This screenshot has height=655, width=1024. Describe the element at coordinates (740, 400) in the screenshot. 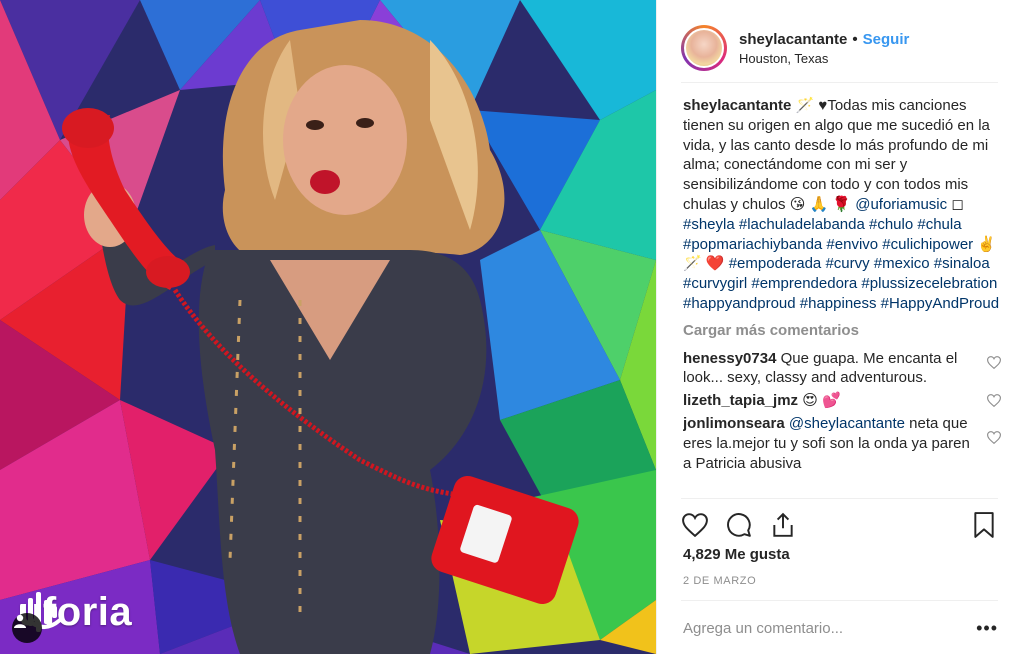

I see `comment-username: lizeth_tapia_jmz` at that location.